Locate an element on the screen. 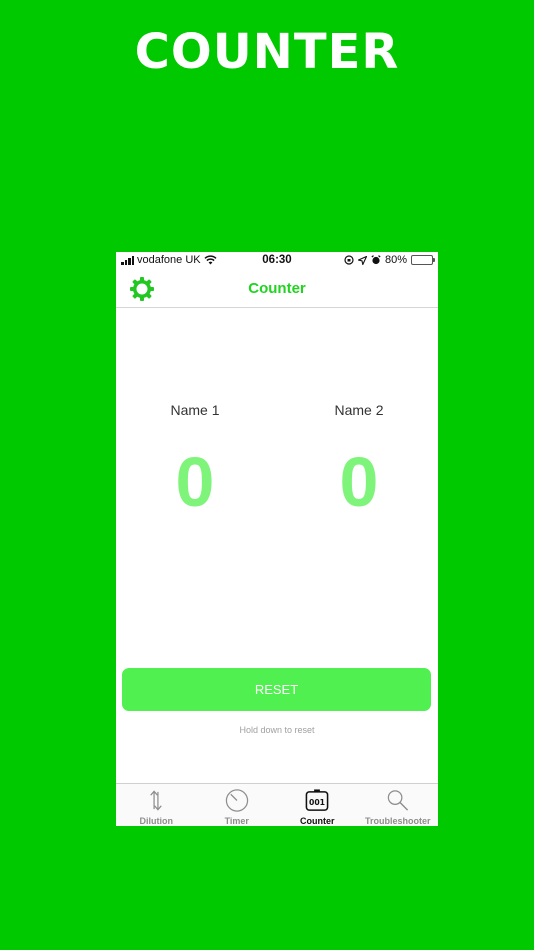  svg-text: 001 is located at coordinates (317, 802).